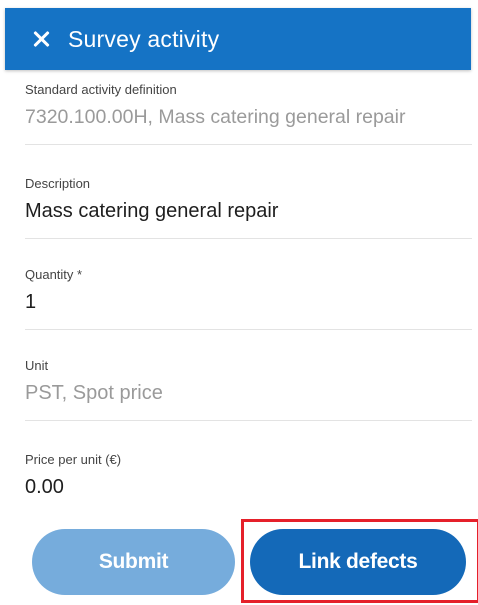 The width and height of the screenshot is (478, 605). Describe the element at coordinates (101, 89) in the screenshot. I see `standard-activity-label: Standard activity definition` at that location.